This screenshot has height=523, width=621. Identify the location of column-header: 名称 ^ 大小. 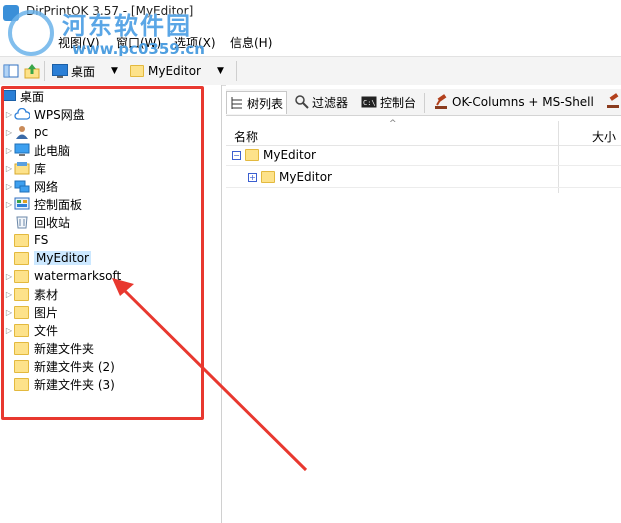
(423, 132).